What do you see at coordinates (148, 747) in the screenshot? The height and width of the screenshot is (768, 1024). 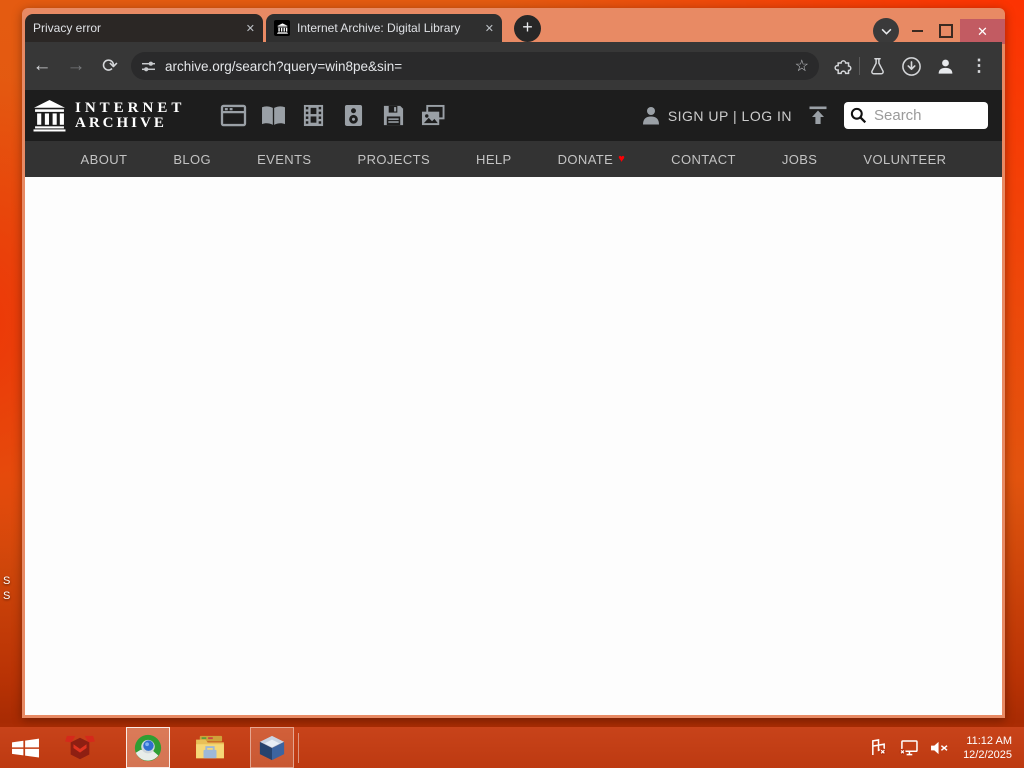 I see `chrome-browser-taskbar-icon` at bounding box center [148, 747].